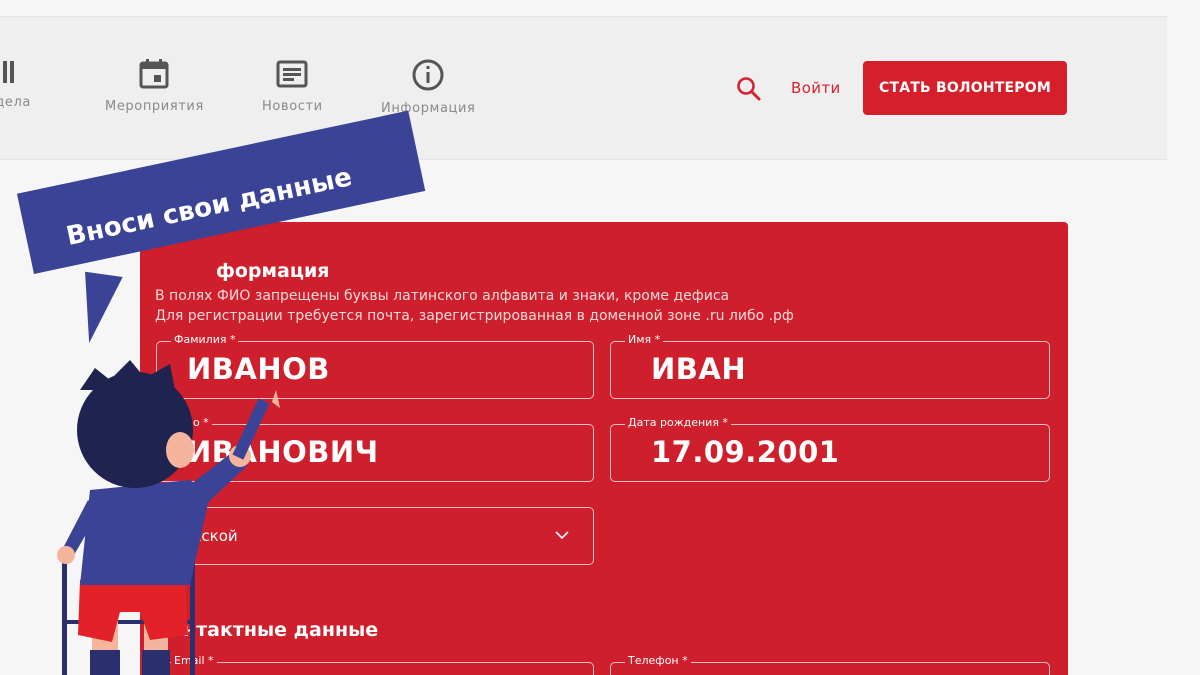 The width and height of the screenshot is (1200, 675). Describe the element at coordinates (644, 339) in the screenshot. I see `field-label: Имя *` at that location.